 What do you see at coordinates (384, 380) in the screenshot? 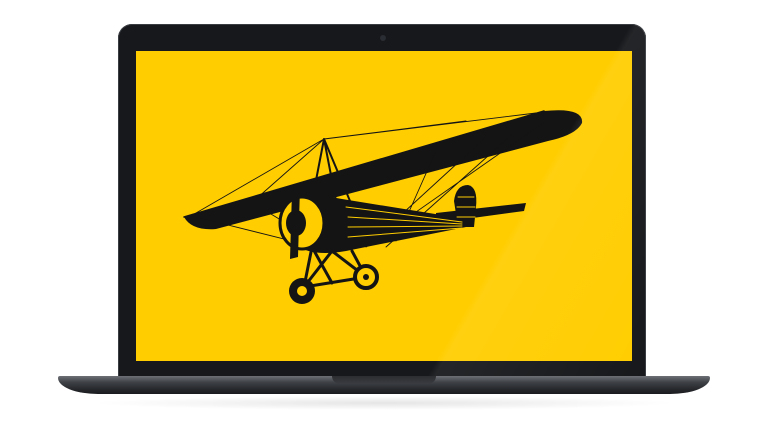
I see `laptop-opening-notch` at bounding box center [384, 380].